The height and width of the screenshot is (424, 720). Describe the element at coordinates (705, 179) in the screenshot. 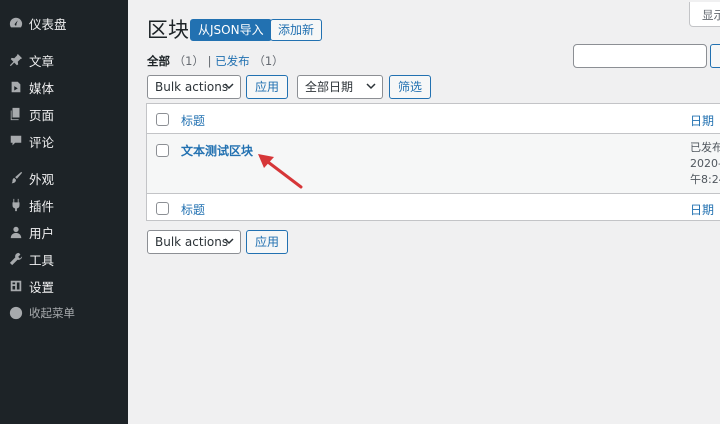

I see `row-time: 午8:24` at that location.